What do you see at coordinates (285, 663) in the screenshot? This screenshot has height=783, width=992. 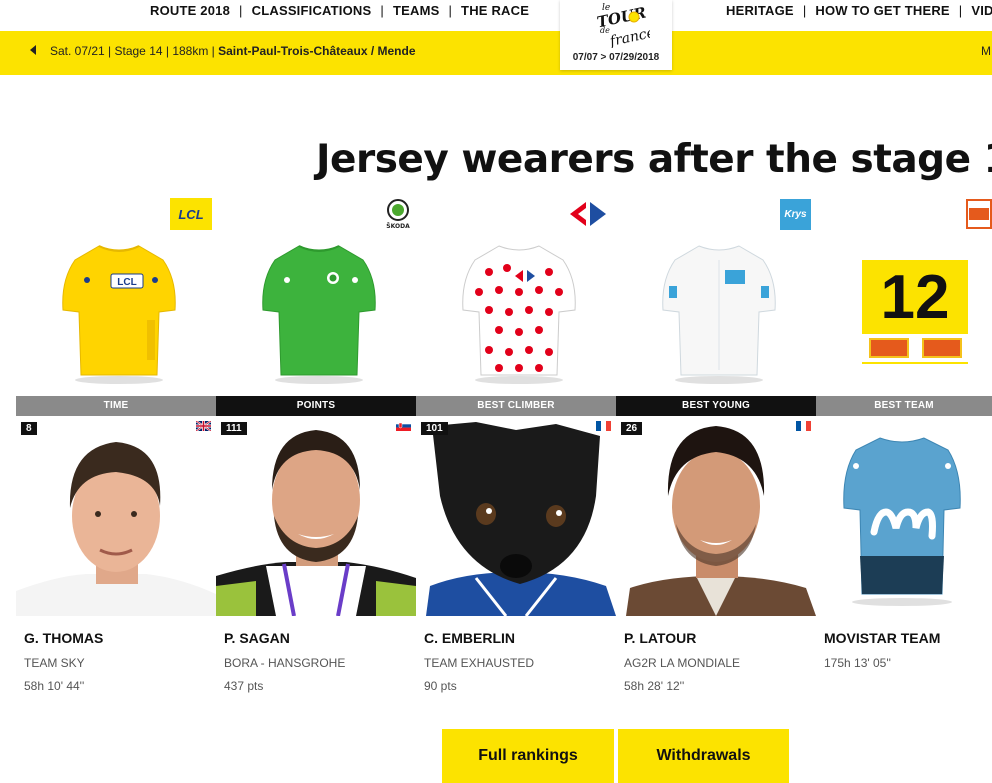 I see `rider-team: BORA - HANSGROHE` at bounding box center [285, 663].